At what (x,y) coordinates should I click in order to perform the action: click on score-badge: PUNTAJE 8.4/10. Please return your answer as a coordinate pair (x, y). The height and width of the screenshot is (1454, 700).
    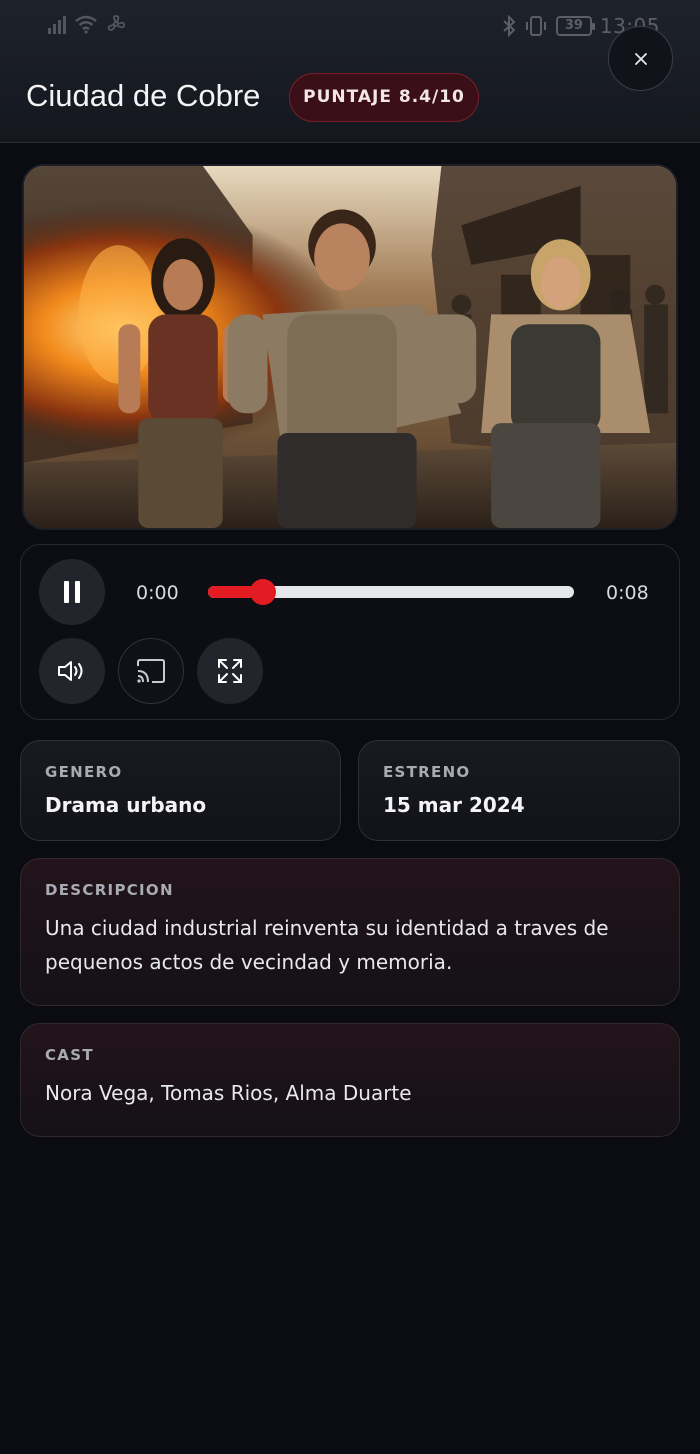
    Looking at the image, I should click on (384, 97).